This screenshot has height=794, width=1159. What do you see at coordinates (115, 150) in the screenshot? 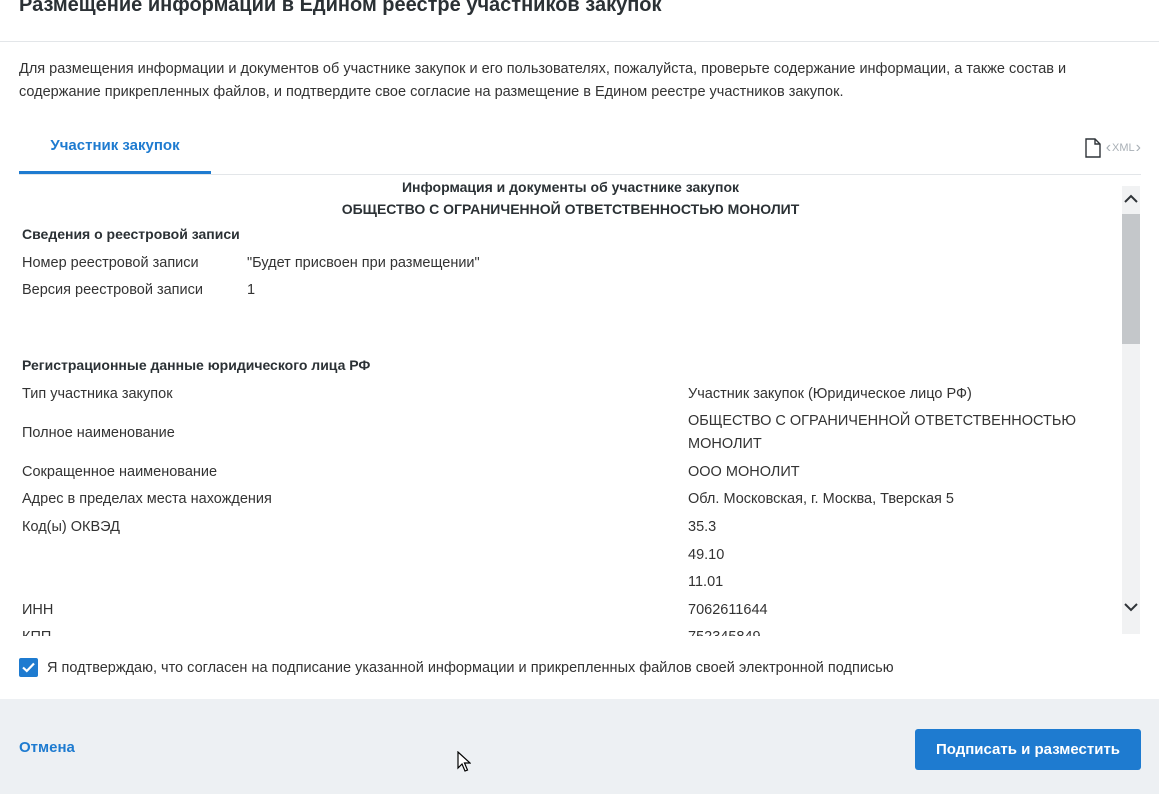
I see `tab-participant: Участник закупок` at bounding box center [115, 150].